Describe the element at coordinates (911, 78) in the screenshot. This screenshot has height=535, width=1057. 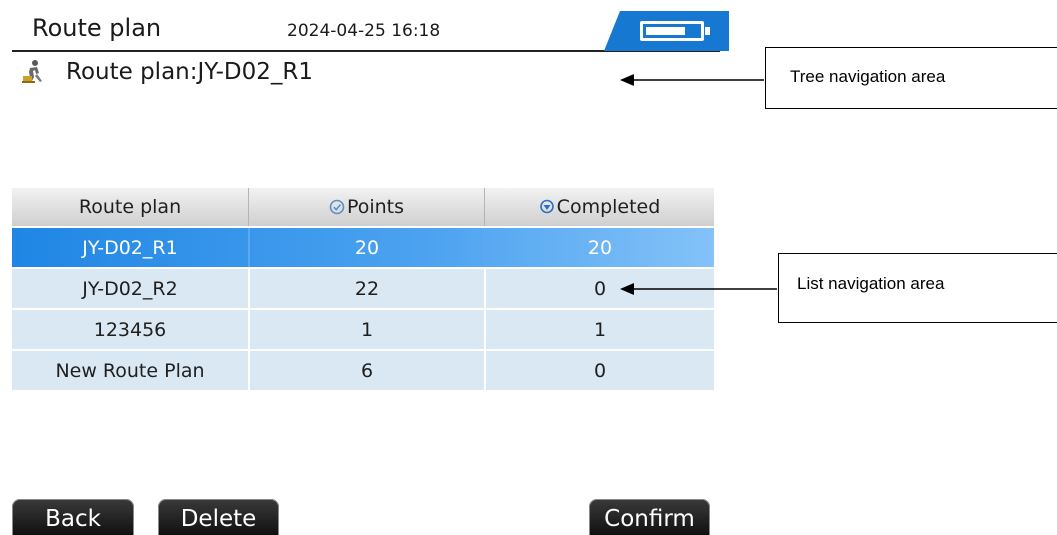
I see `tree-navigation-callout: Tree navigation area` at that location.